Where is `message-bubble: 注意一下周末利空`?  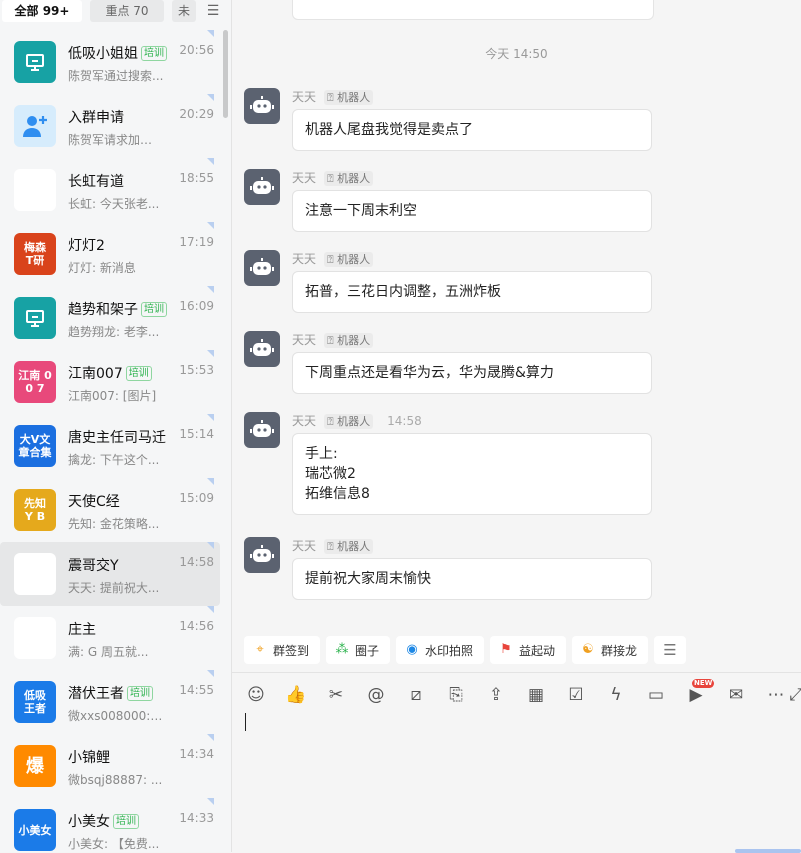
message-bubble: 注意一下周末利空 is located at coordinates (472, 211).